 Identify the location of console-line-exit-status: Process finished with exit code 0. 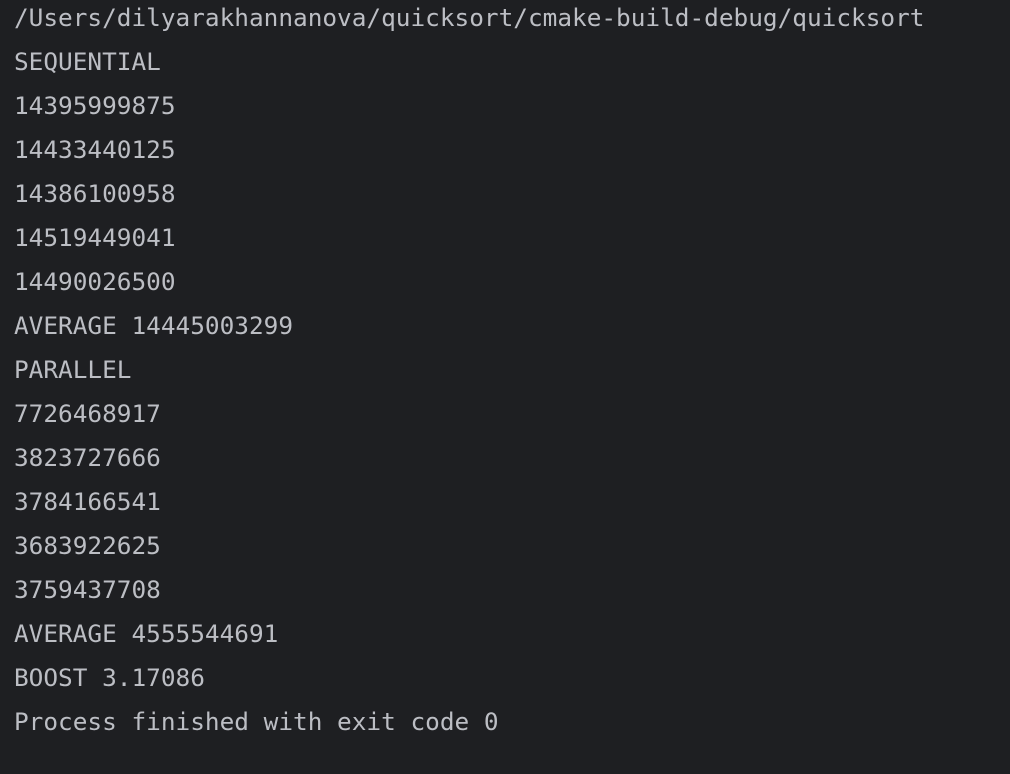
(256, 721).